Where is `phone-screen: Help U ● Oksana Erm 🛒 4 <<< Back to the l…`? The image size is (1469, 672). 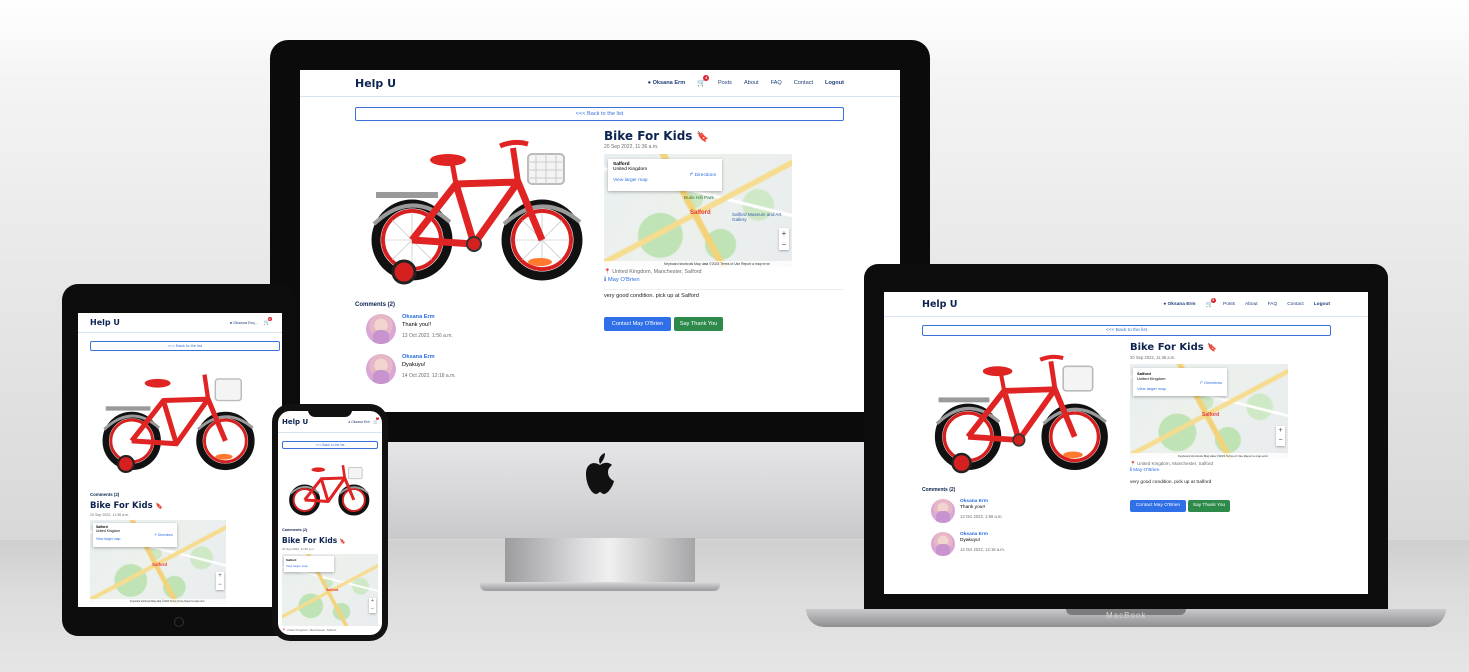 phone-screen: Help U ● Oksana Erm 🛒 4 <<< Back to the l… is located at coordinates (330, 523).